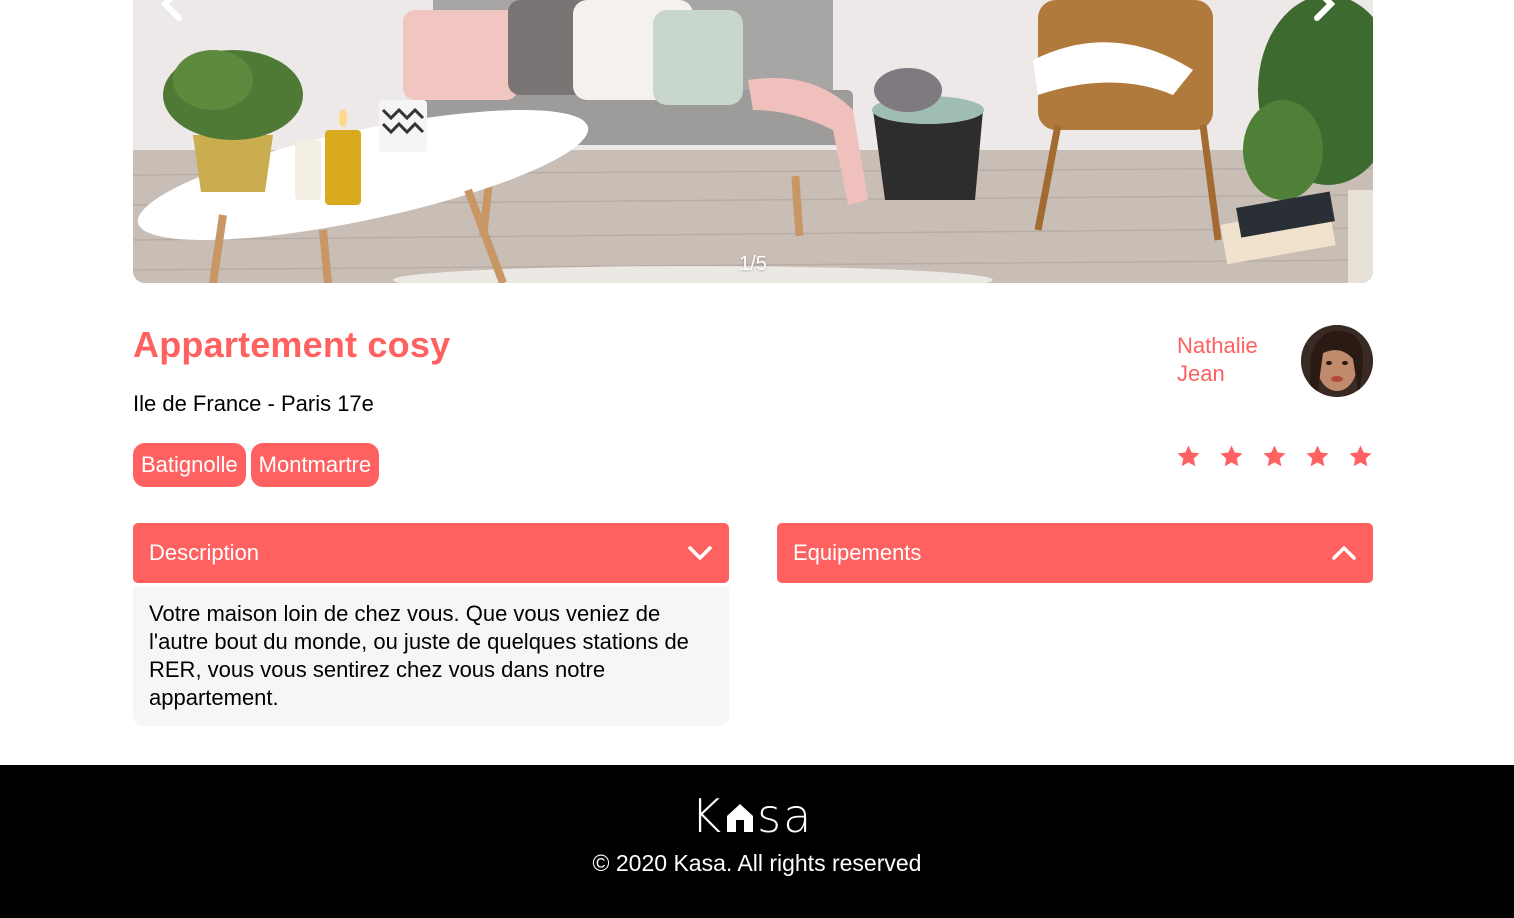 The image size is (1514, 918). What do you see at coordinates (1232, 360) in the screenshot?
I see `host-name: Nathalie Jean` at bounding box center [1232, 360].